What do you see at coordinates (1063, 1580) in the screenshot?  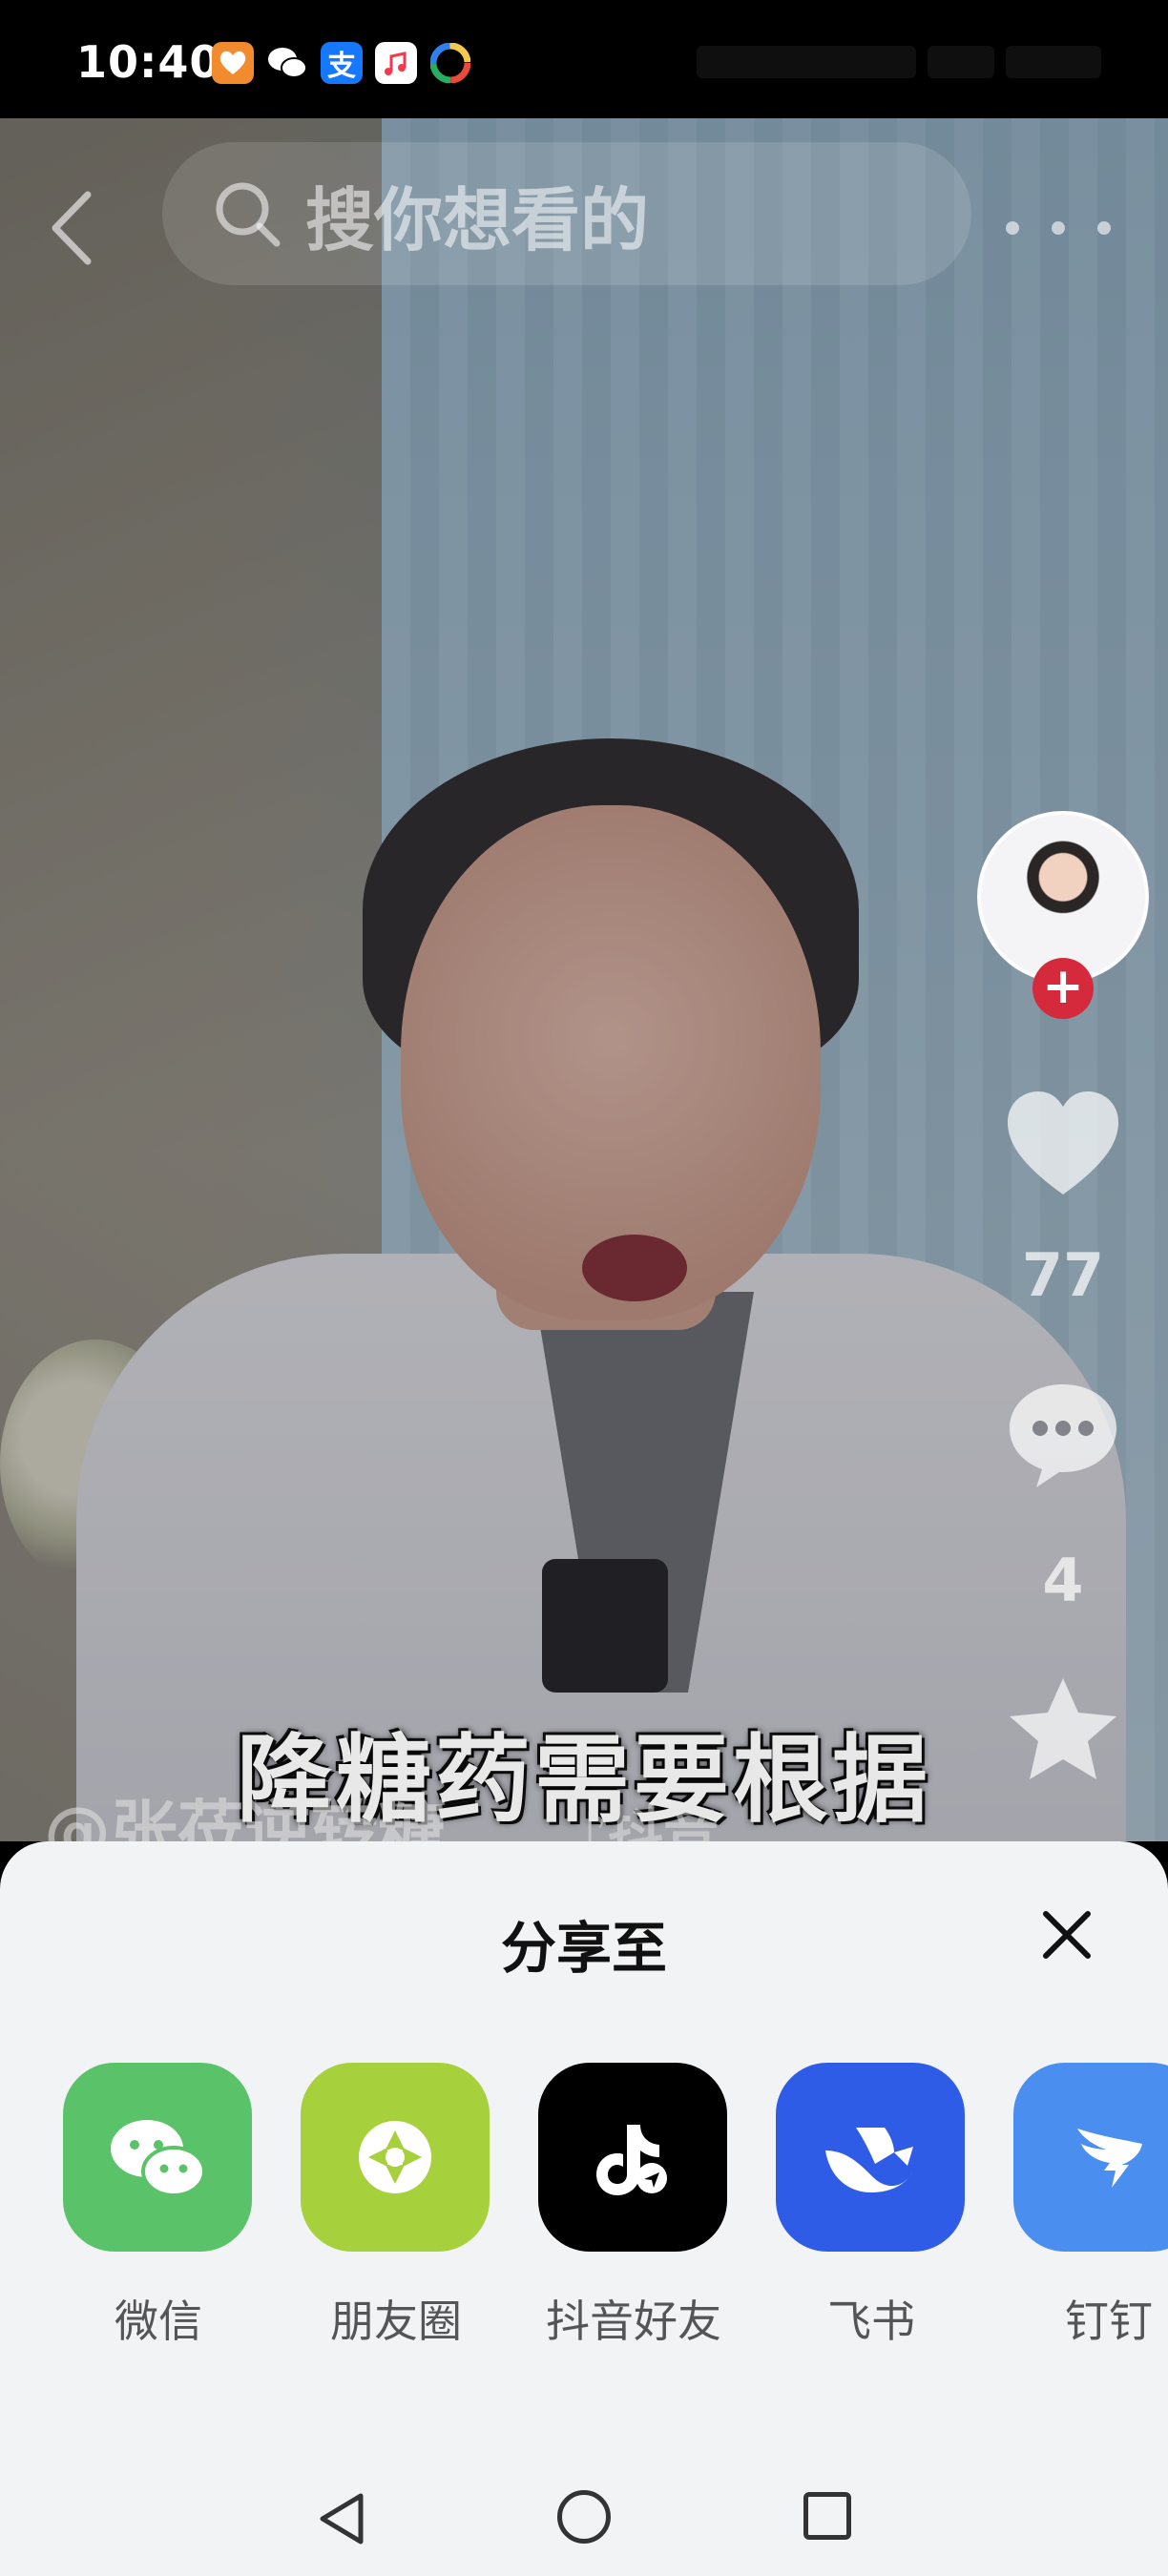 I see `comment-count: 4` at bounding box center [1063, 1580].